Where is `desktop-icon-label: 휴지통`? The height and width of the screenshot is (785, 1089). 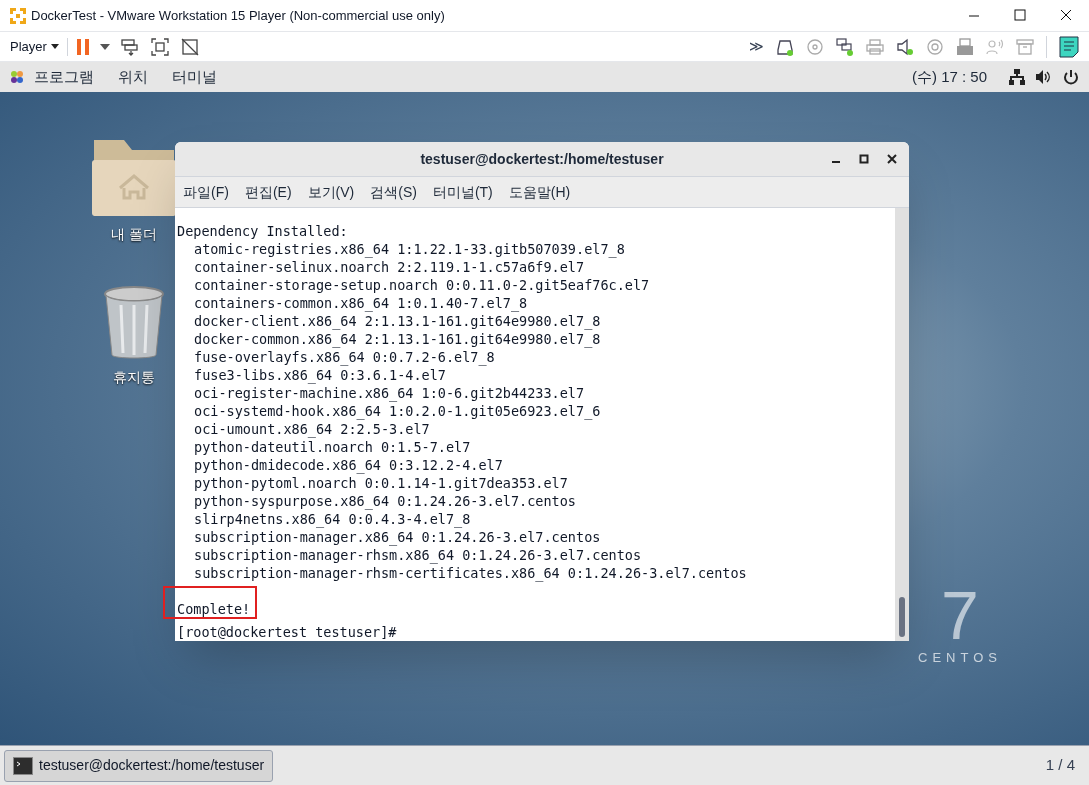 desktop-icon-label: 휴지통 is located at coordinates (134, 377).